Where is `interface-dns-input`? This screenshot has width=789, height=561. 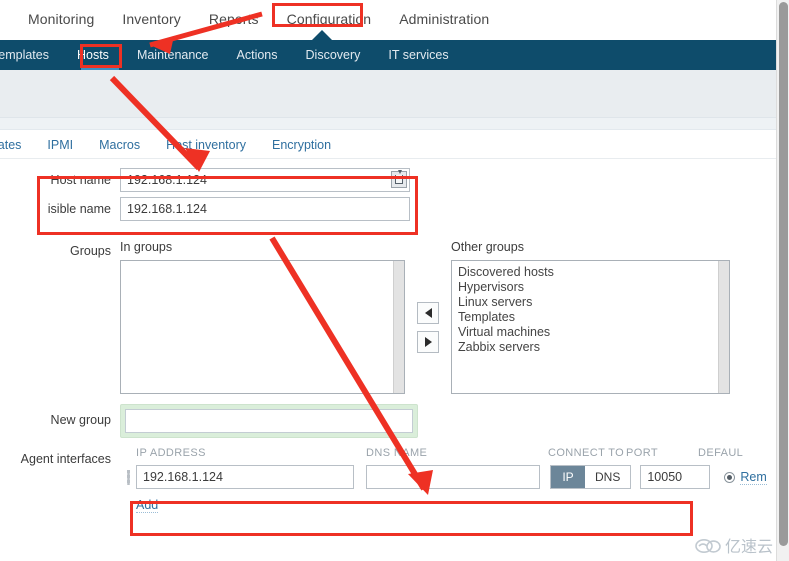
interface-dns-input is located at coordinates (453, 477).